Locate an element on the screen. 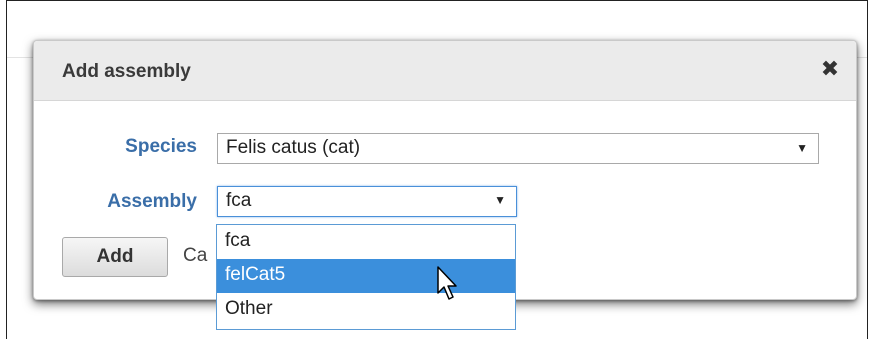 The image size is (870, 339). cancel-link: Ca is located at coordinates (195, 256).